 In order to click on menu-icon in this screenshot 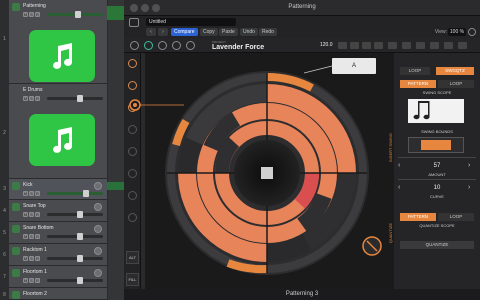, I will do `click(134, 45)`.